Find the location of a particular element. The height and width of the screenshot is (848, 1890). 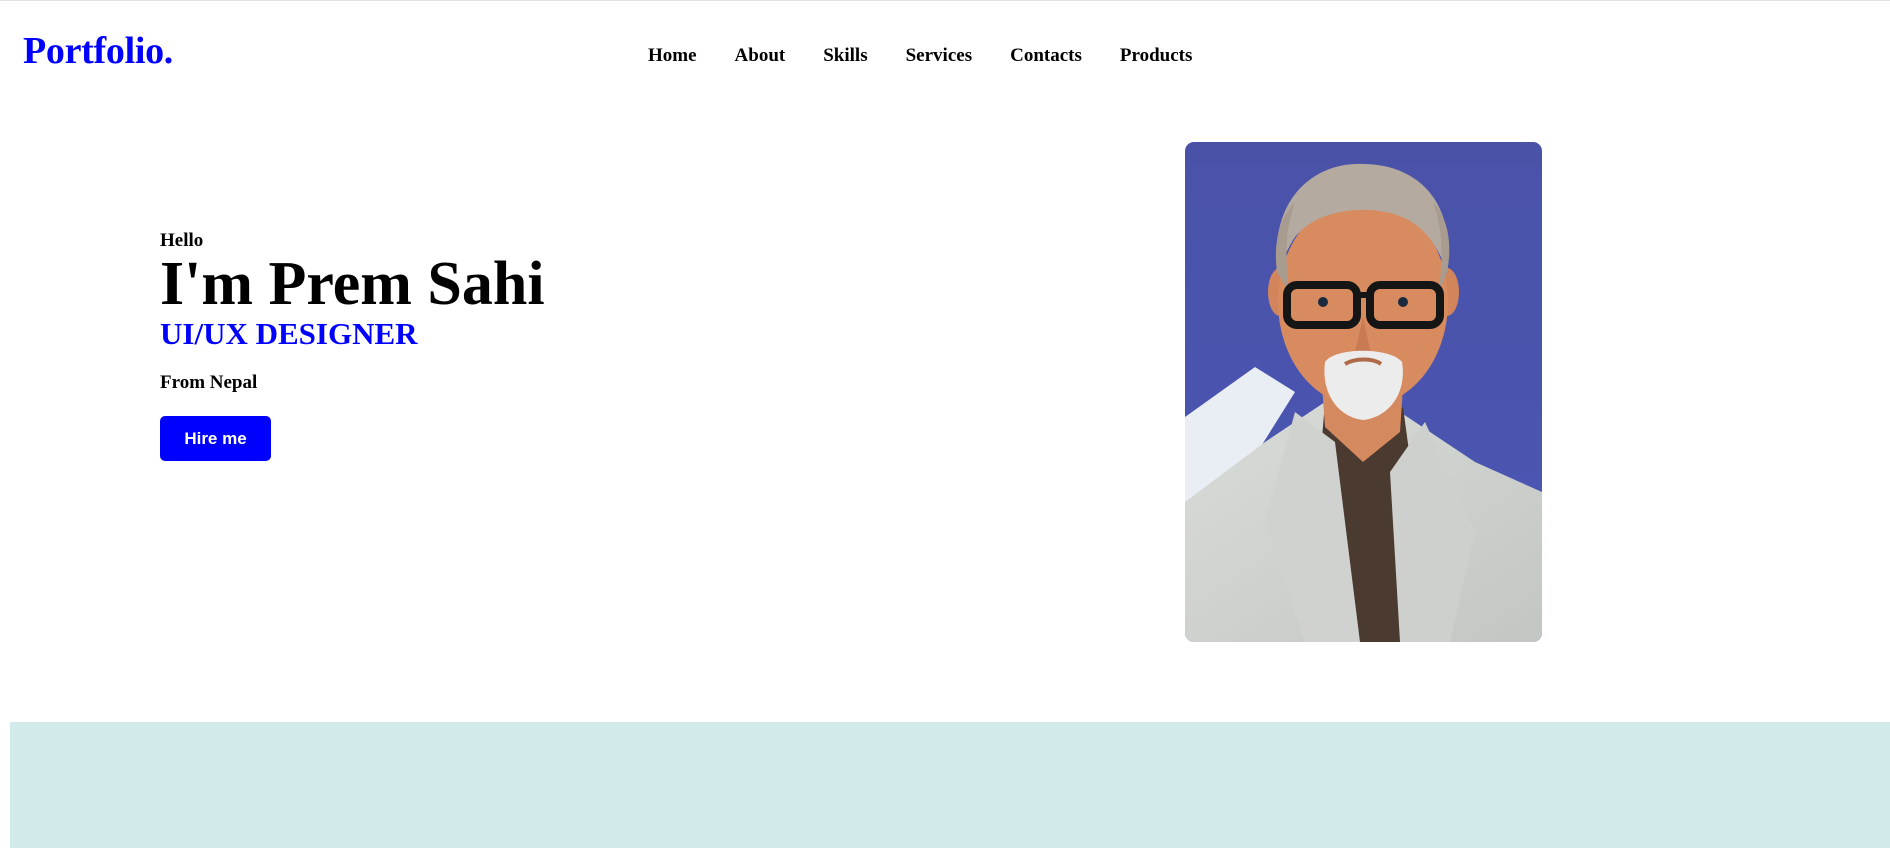

nav-item-contacts: Contacts is located at coordinates (1046, 56).